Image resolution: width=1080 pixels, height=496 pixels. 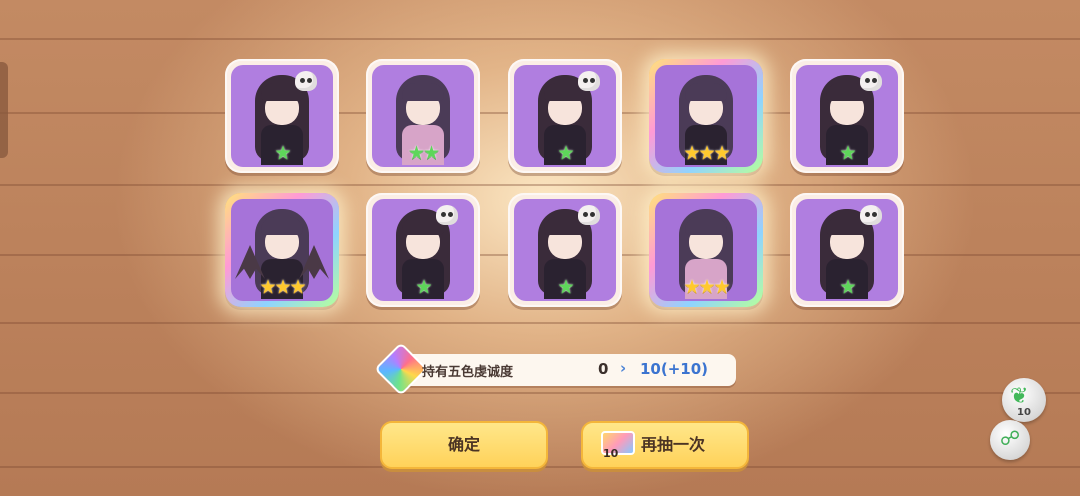 What do you see at coordinates (1024, 412) in the screenshot?
I see `leaf-count: 10` at bounding box center [1024, 412].